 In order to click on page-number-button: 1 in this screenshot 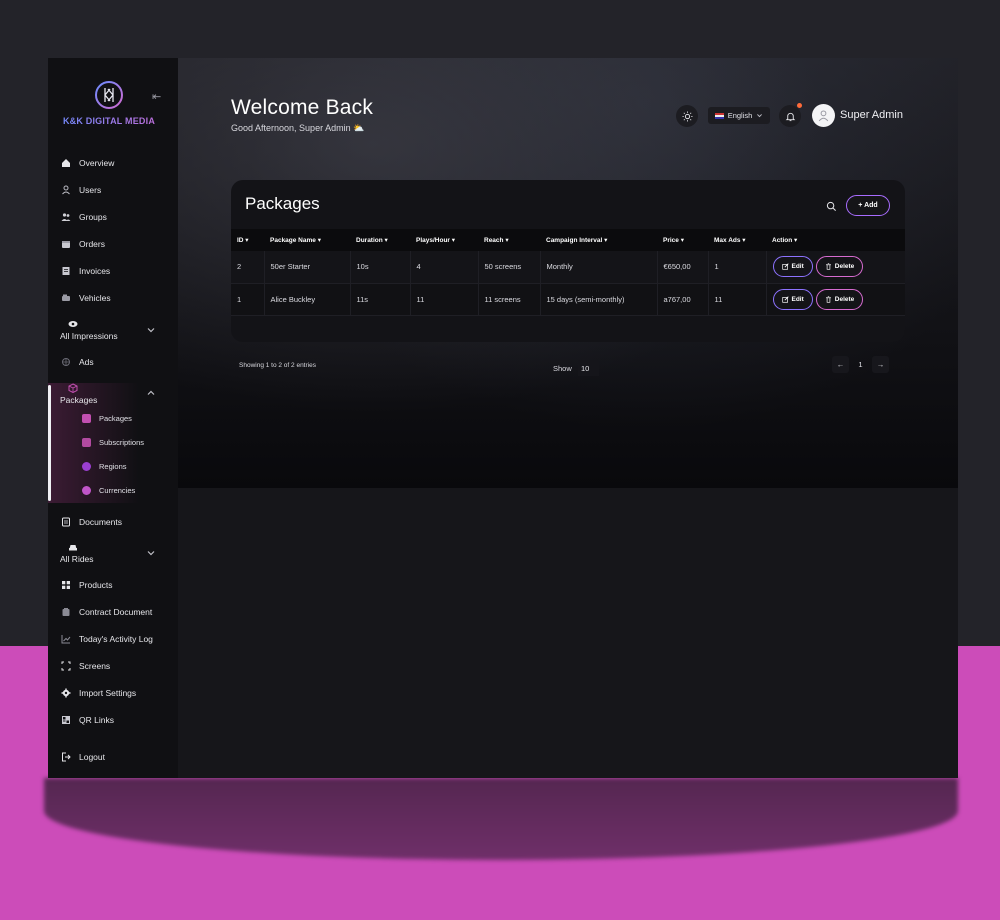, I will do `click(860, 364)`.